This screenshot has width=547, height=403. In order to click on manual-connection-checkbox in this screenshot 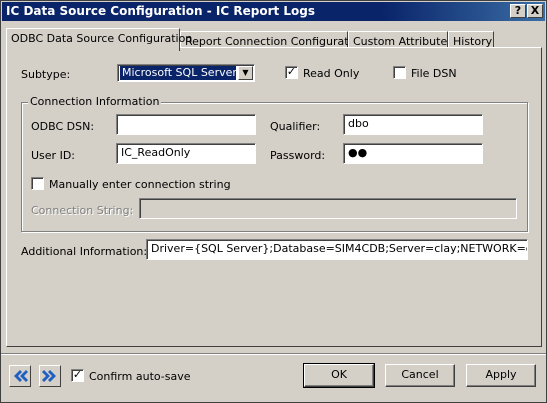, I will do `click(37, 183)`.